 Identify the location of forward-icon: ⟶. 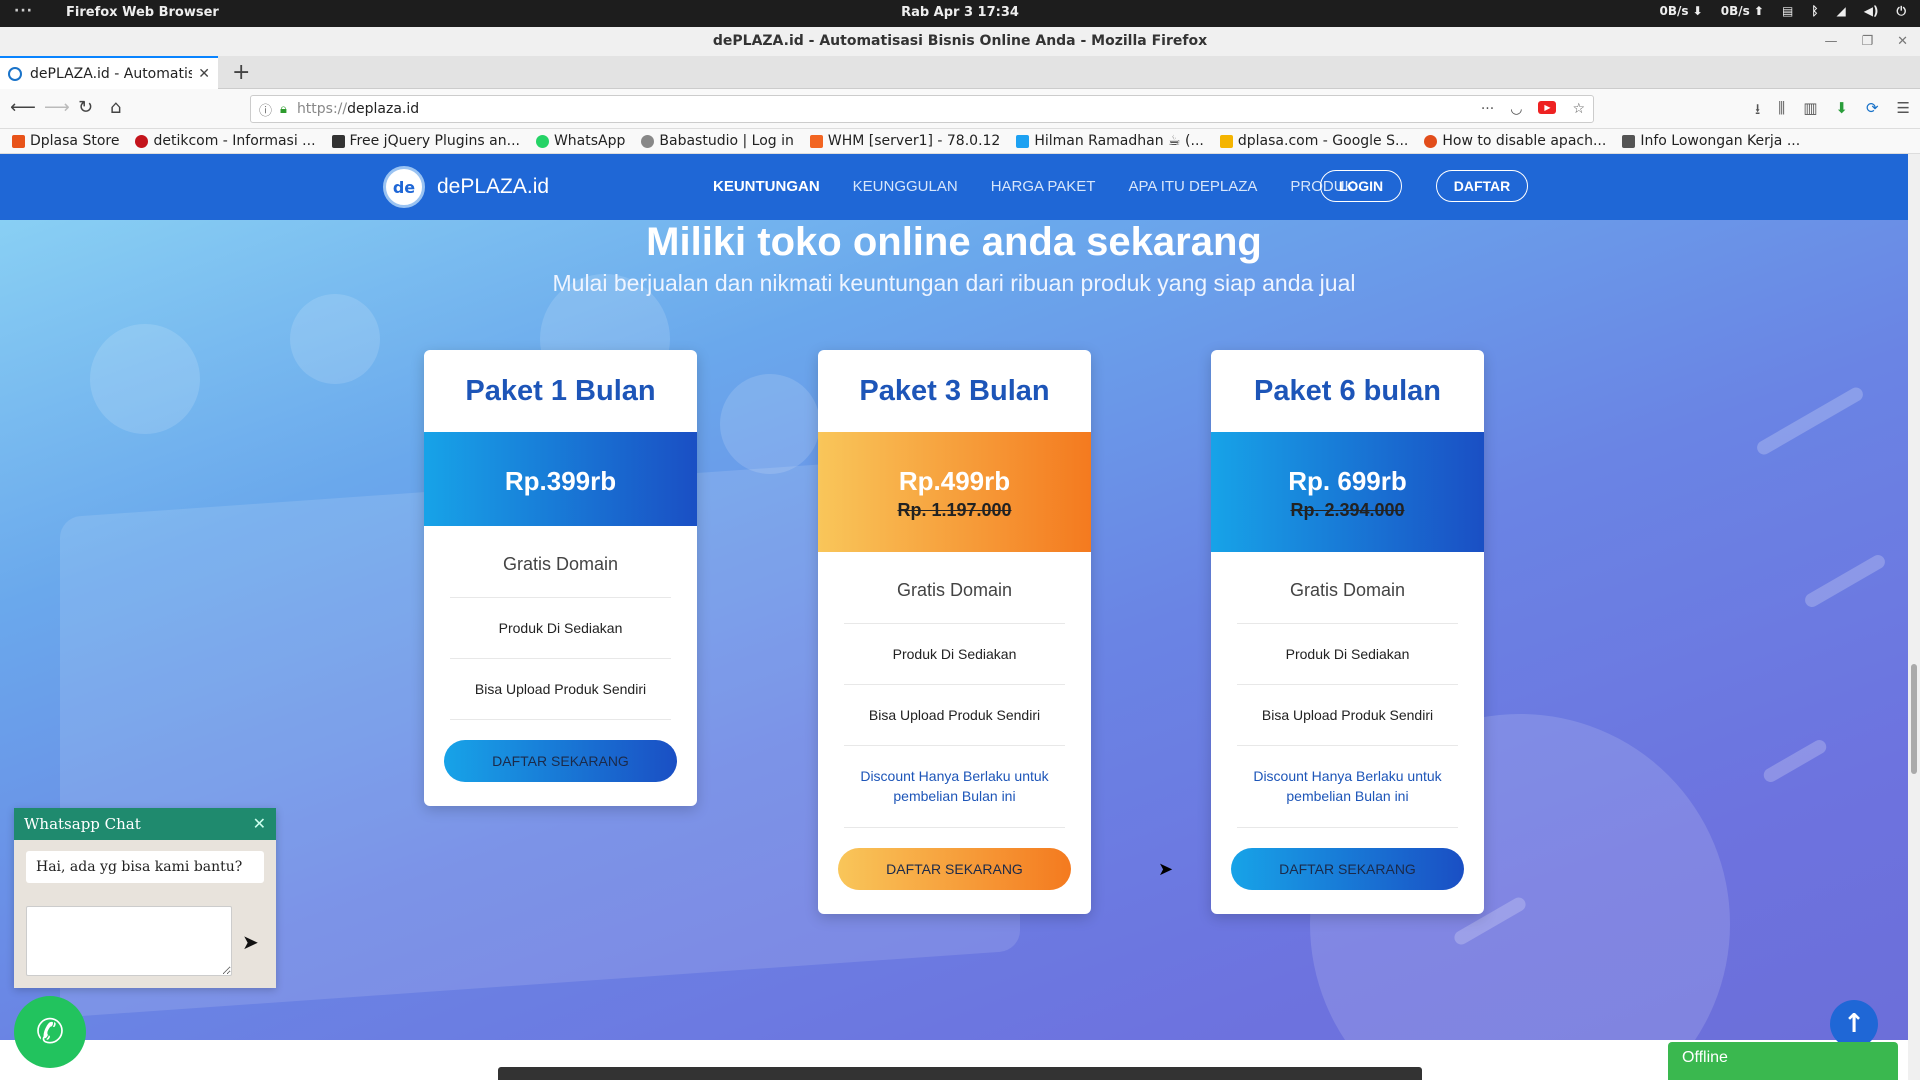
(57, 107).